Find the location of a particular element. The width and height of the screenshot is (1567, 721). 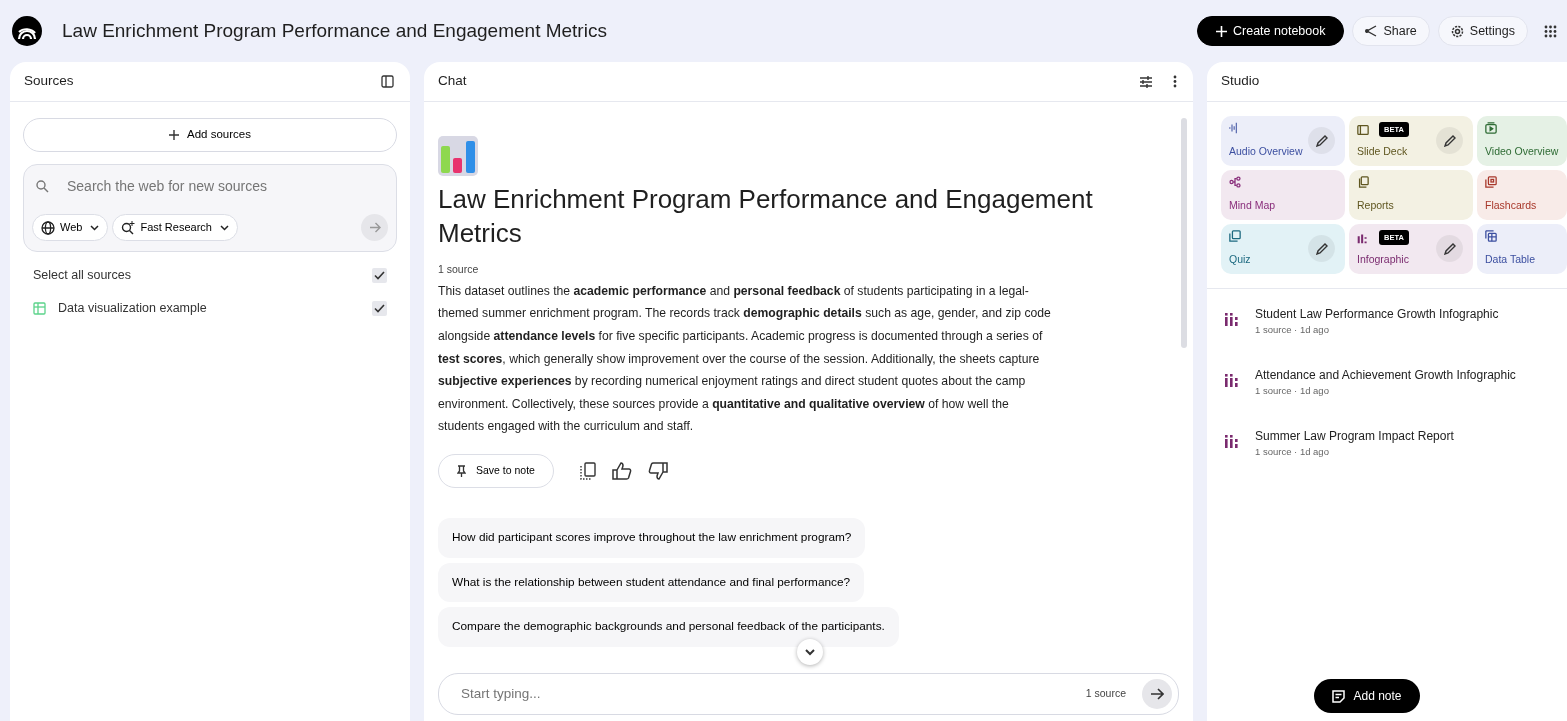

card-label: Mind Map is located at coordinates (1253, 206).